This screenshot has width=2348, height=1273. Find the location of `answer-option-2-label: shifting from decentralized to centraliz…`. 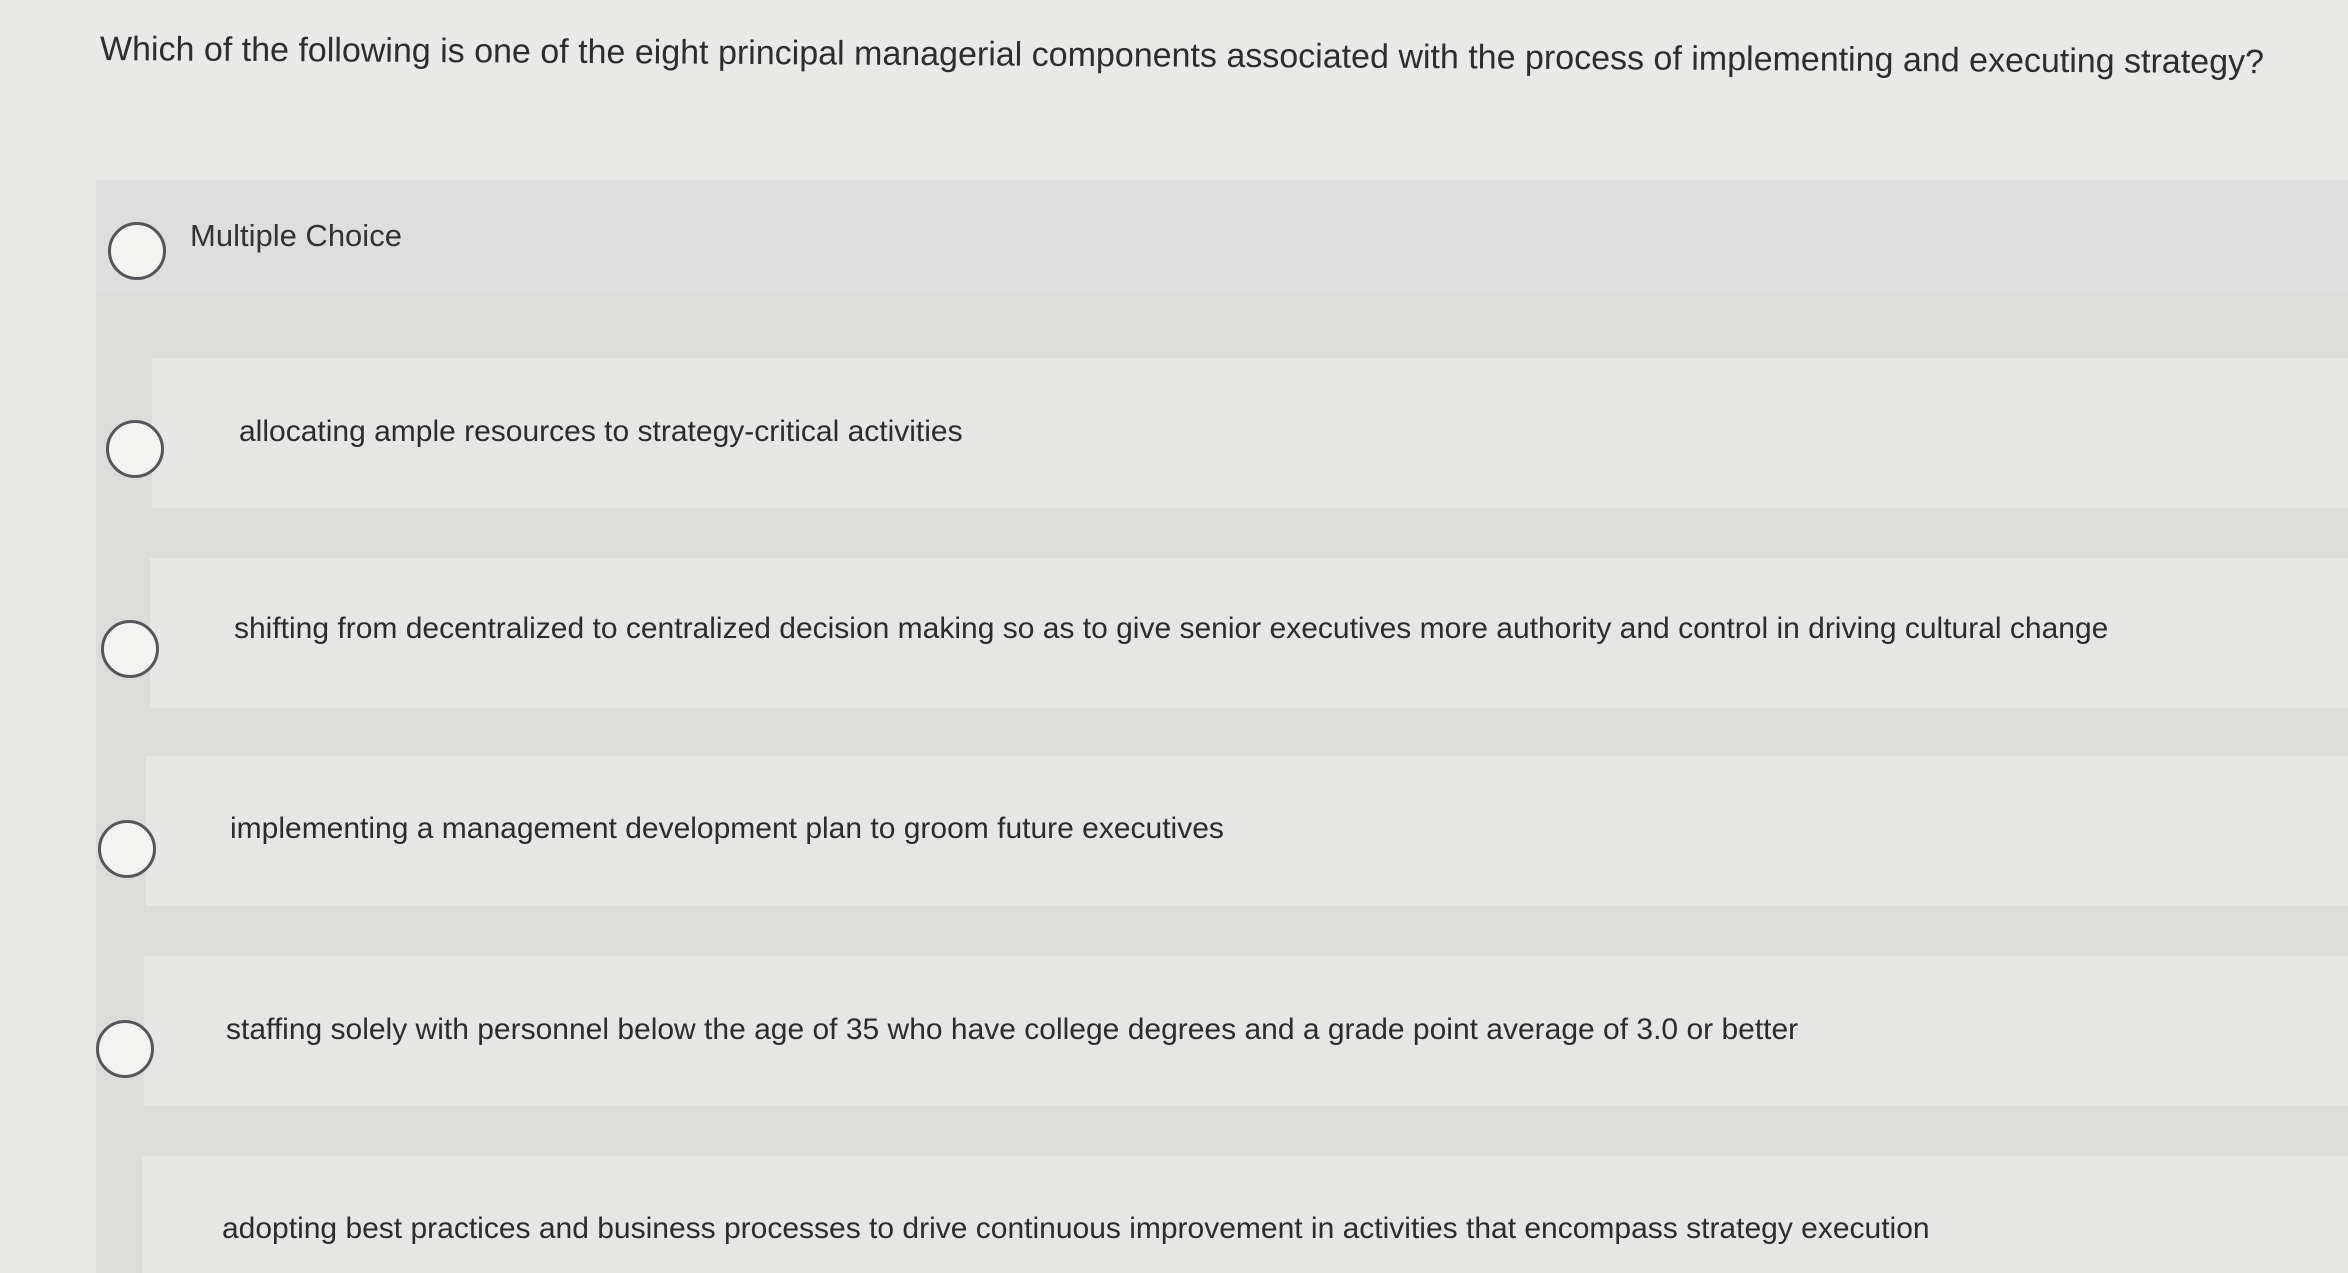

answer-option-2-label: shifting from decentralized to centraliz… is located at coordinates (1171, 628).